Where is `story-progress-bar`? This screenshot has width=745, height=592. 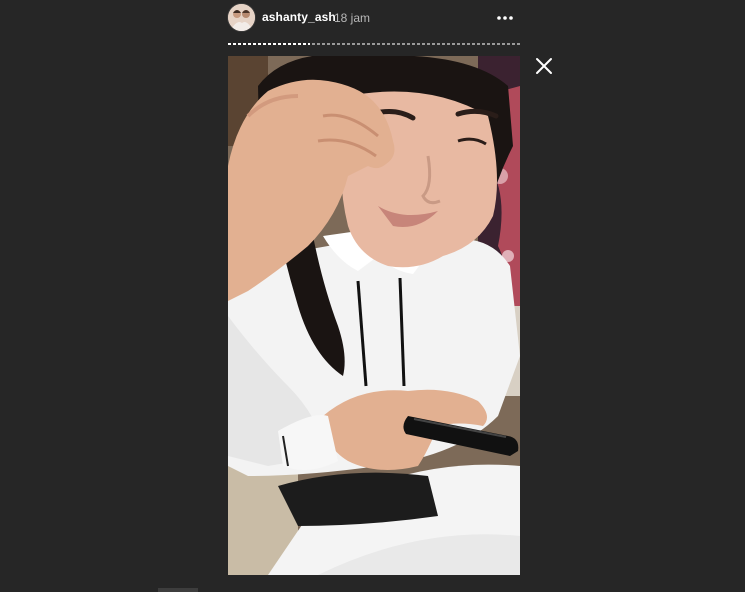 story-progress-bar is located at coordinates (374, 44).